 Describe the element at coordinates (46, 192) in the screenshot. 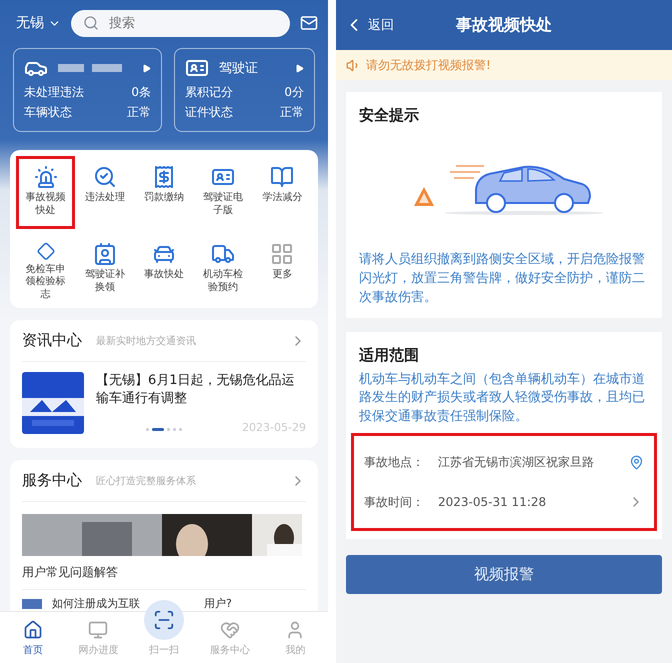

I see `service-item: 事故视频快处` at that location.